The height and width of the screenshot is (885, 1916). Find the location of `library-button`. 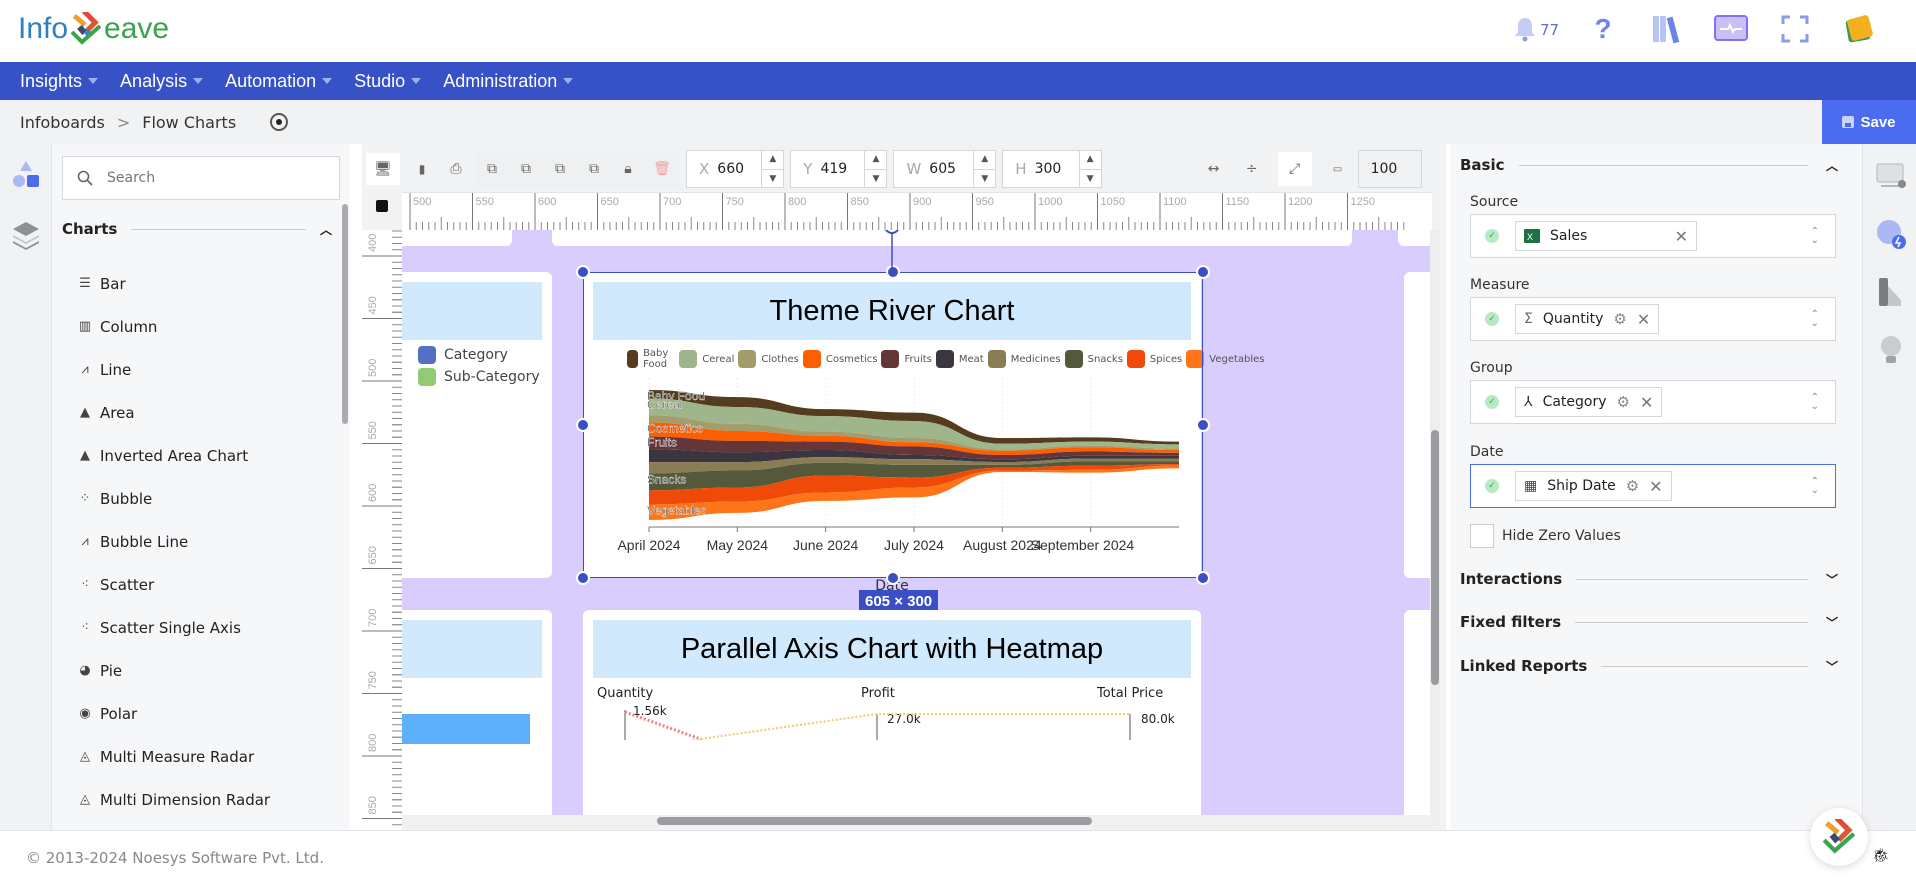

library-button is located at coordinates (1667, 29).